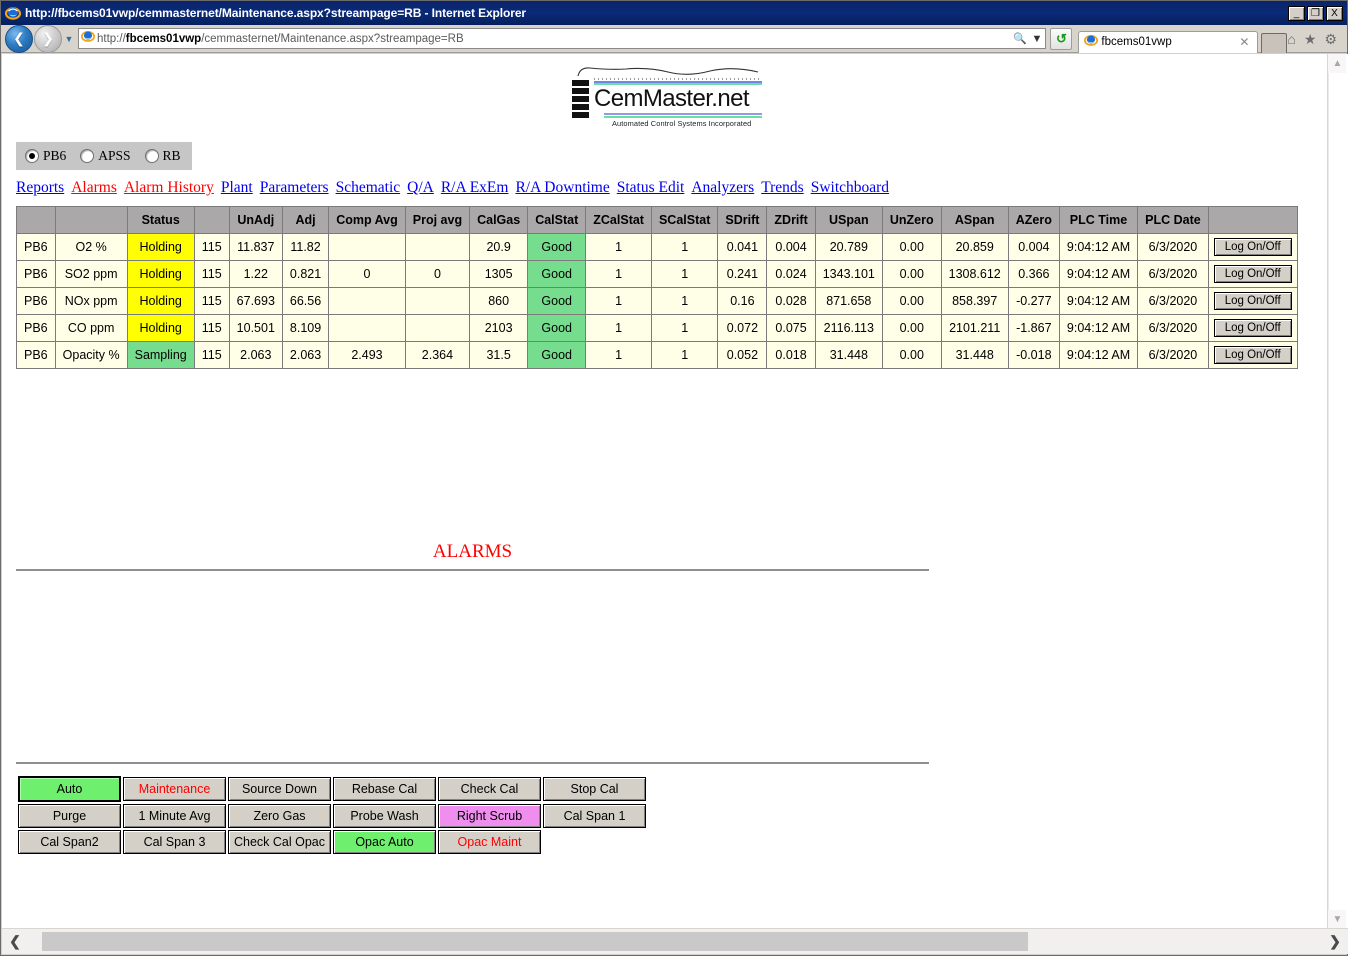 The image size is (1348, 956). I want to click on control-button-right-scrub: Right Scrub, so click(489, 816).